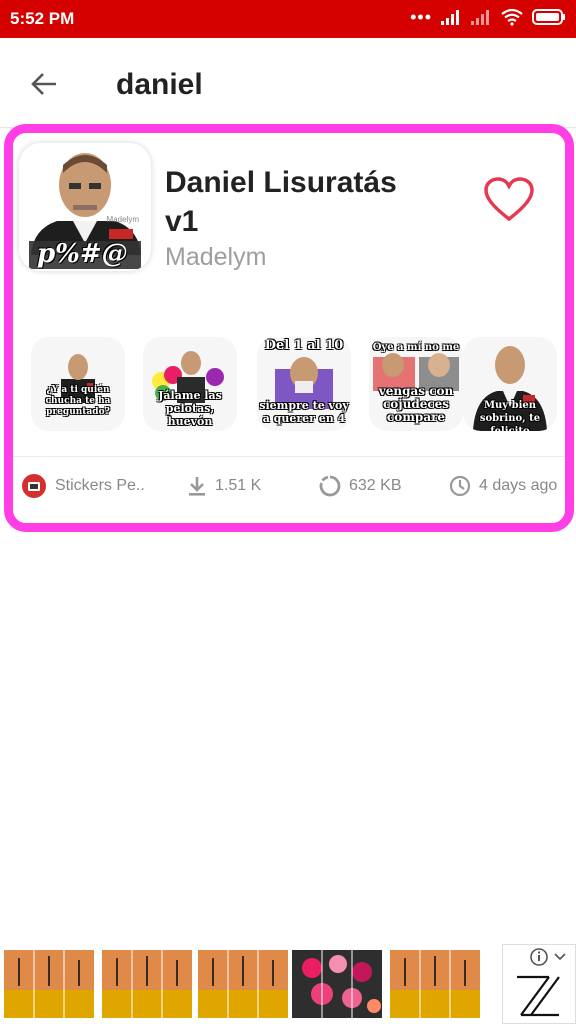 This screenshot has width=576, height=1024. I want to click on arrow-left-icon, so click(43, 84).